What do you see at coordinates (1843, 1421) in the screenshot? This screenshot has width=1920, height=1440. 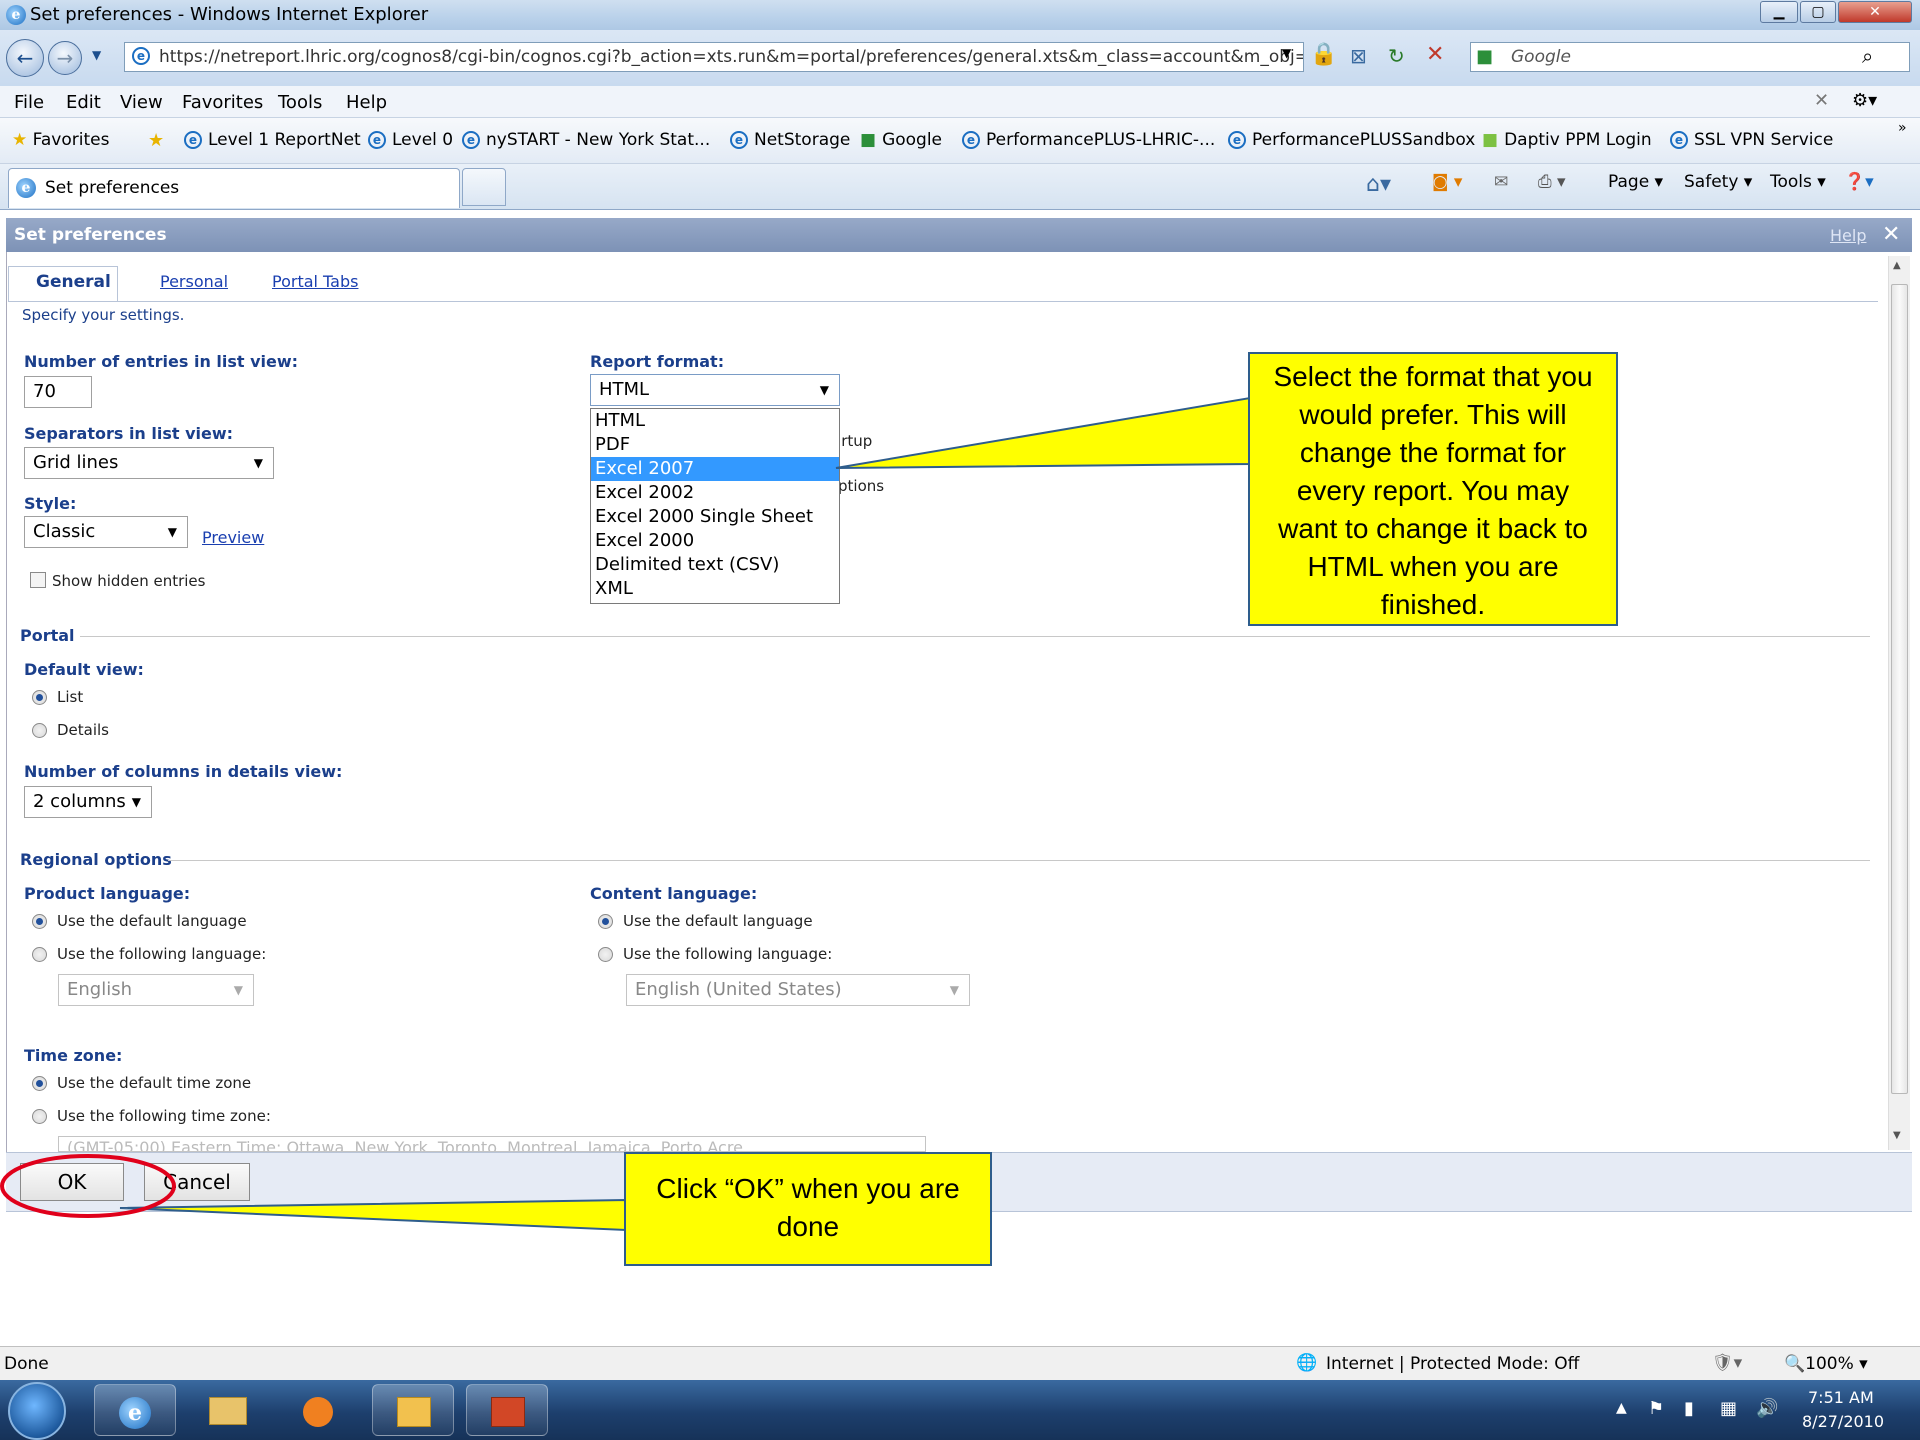 I see `clock-date: 8/27/2010` at bounding box center [1843, 1421].